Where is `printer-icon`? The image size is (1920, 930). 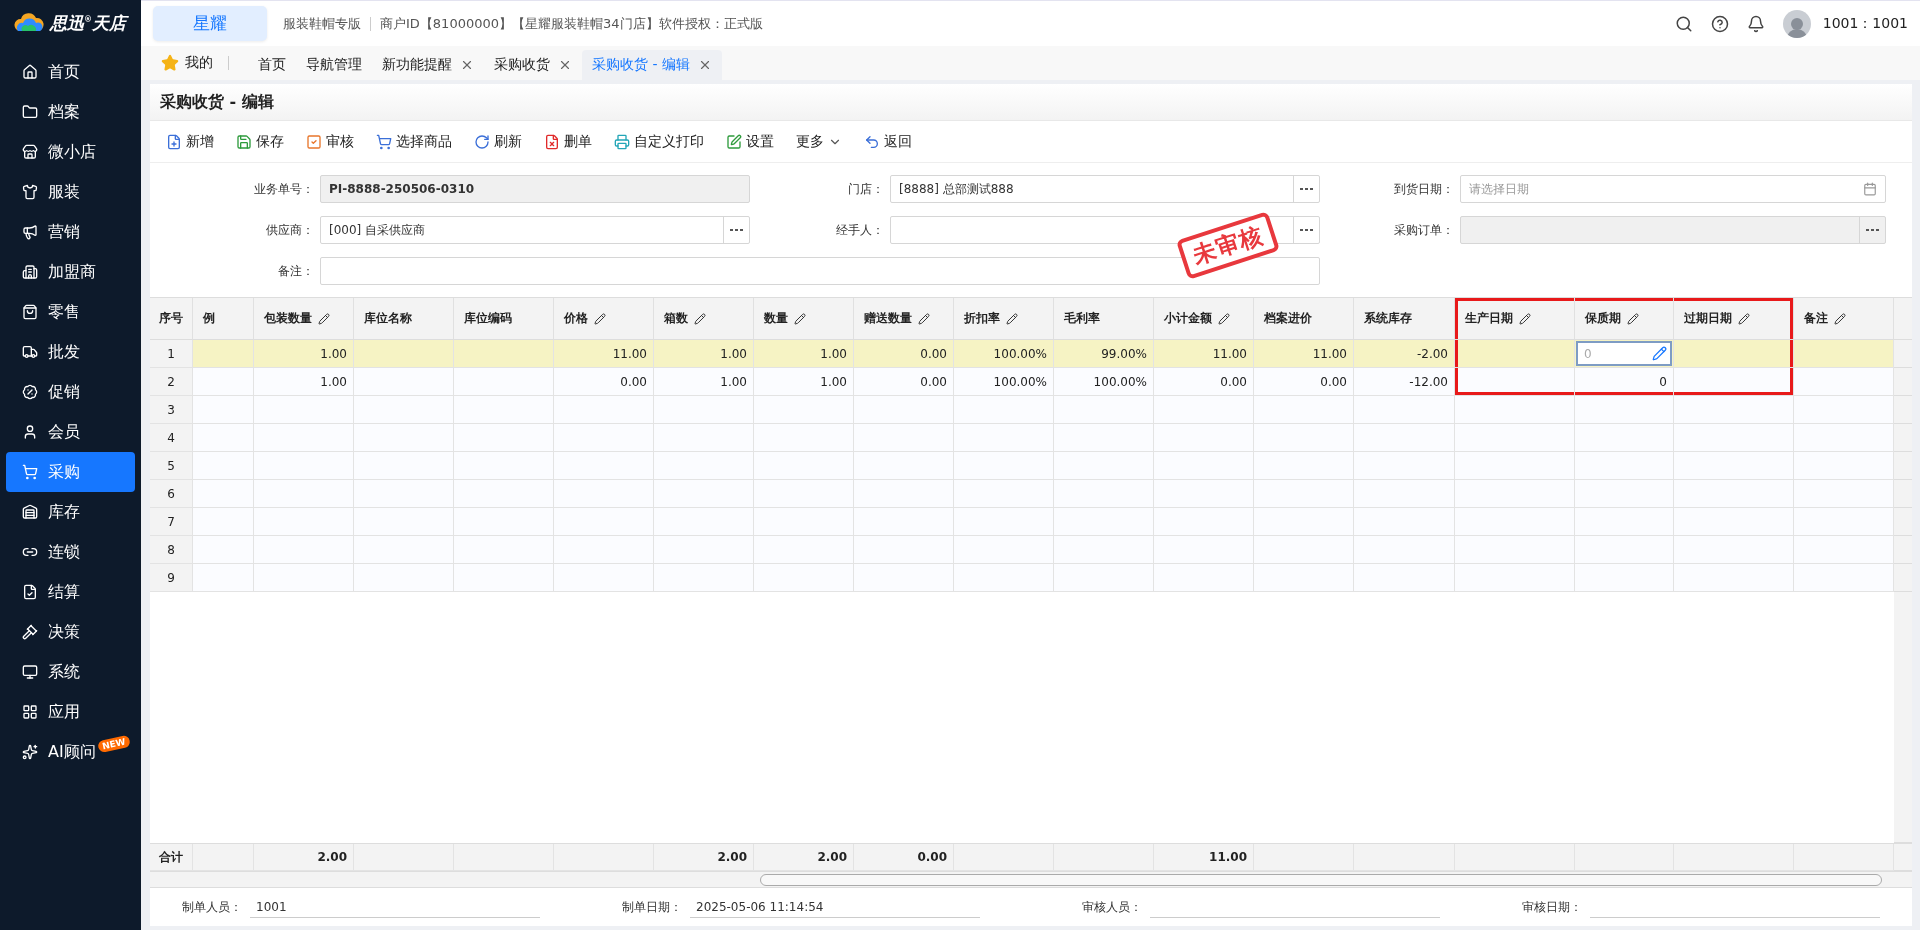
printer-icon is located at coordinates (622, 141).